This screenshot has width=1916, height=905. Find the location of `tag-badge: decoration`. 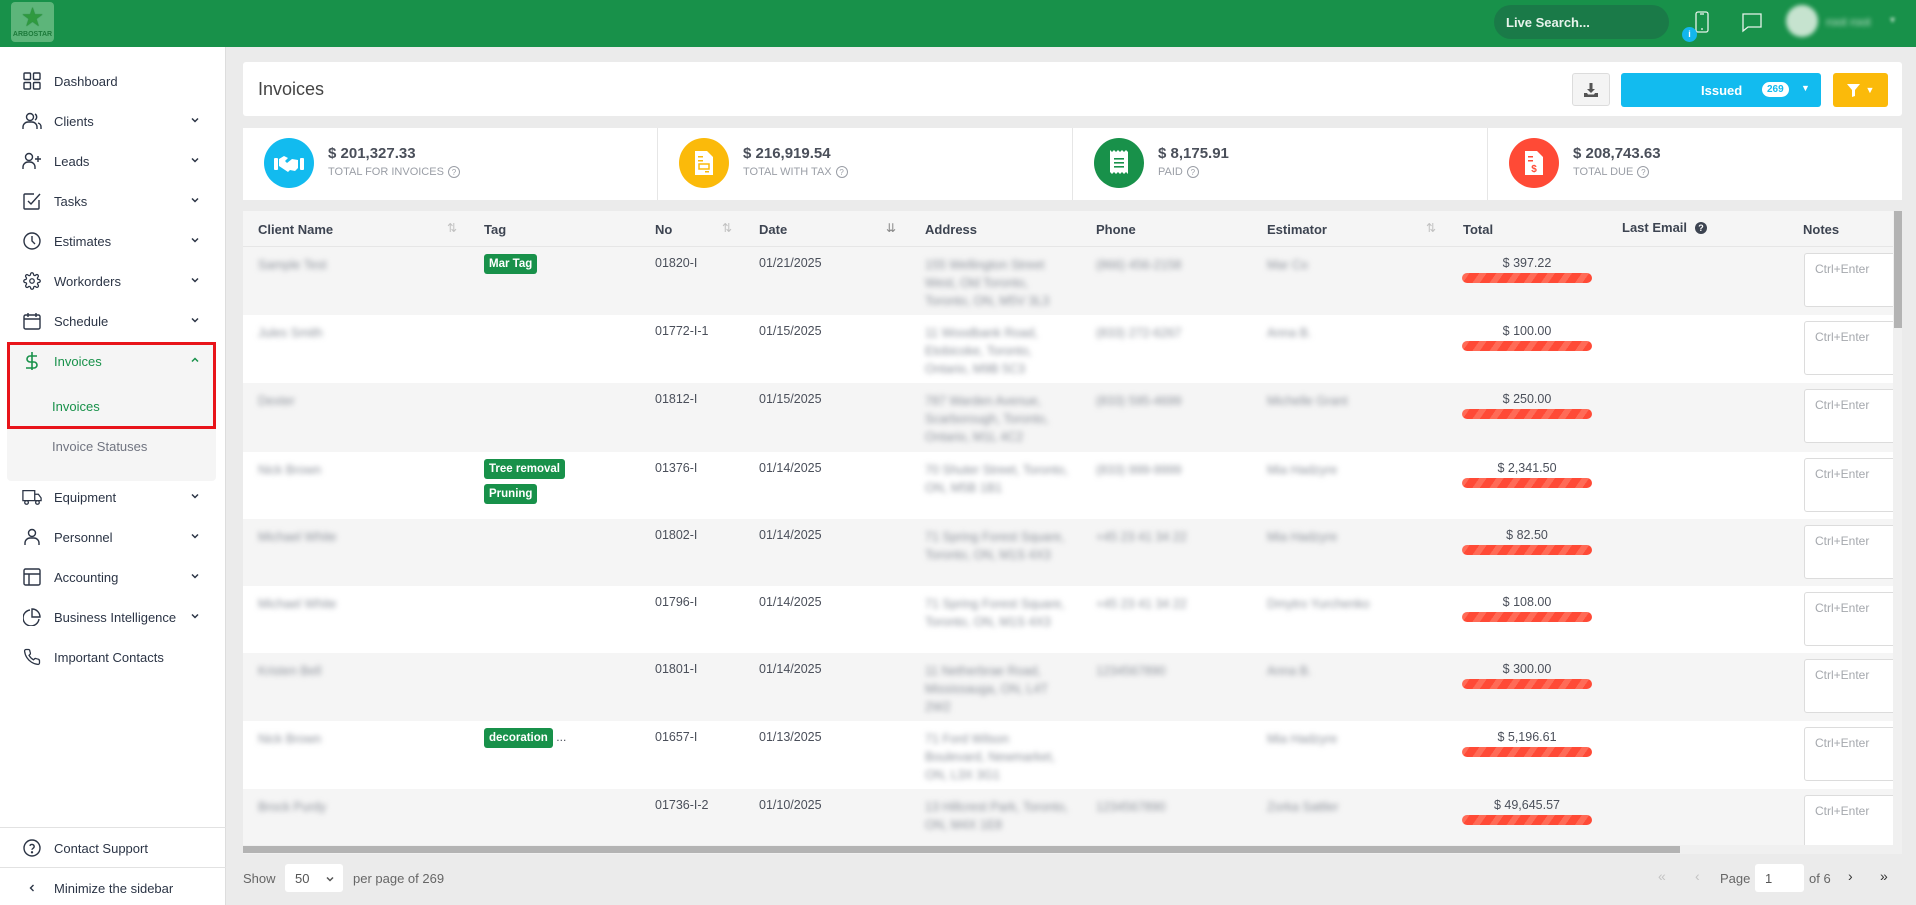

tag-badge: decoration is located at coordinates (518, 738).